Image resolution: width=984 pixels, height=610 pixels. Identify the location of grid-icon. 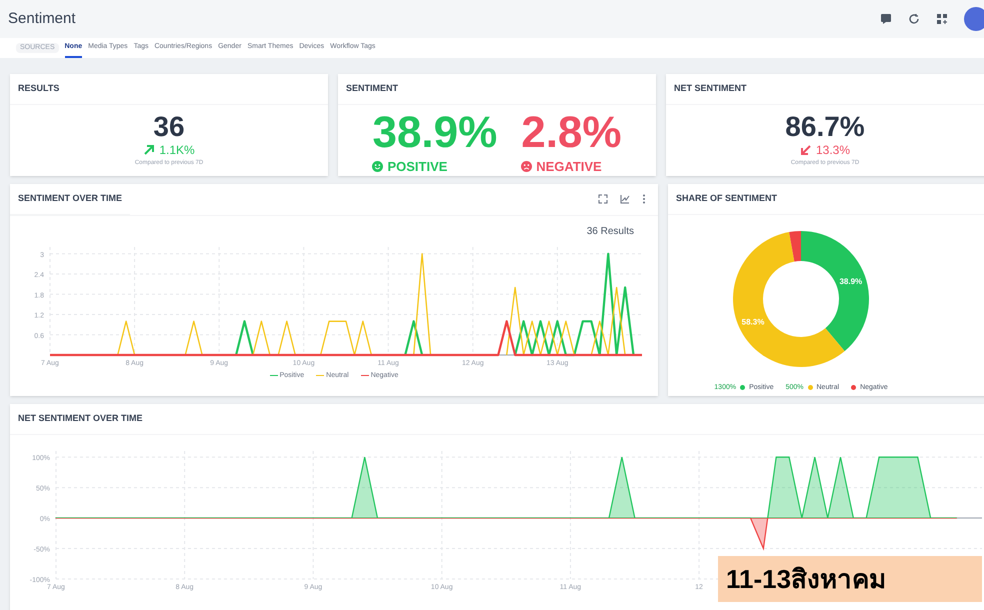
(942, 19).